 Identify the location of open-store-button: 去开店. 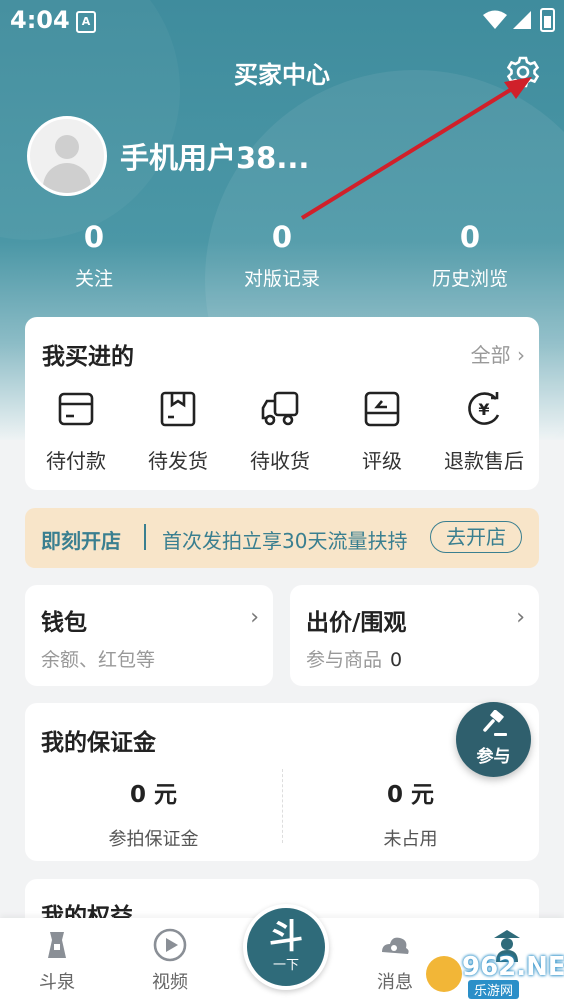
(476, 537).